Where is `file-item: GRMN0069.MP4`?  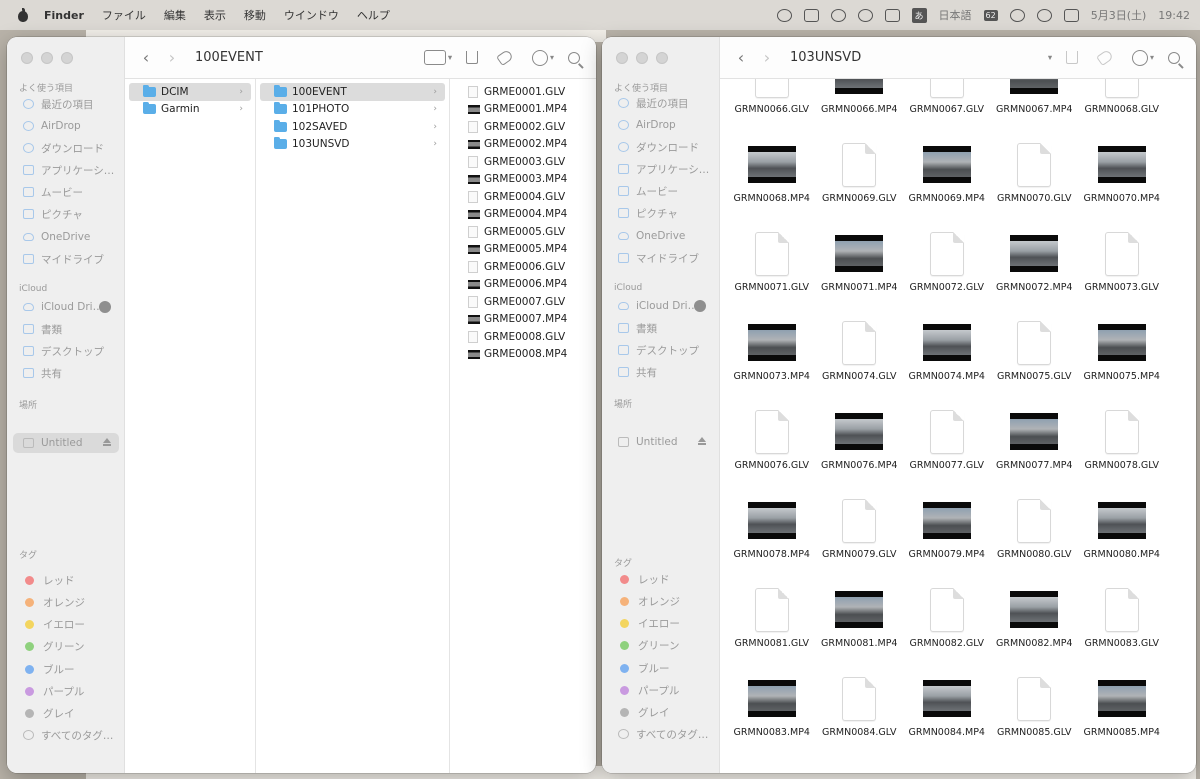
file-item: GRMN0069.MP4 is located at coordinates (947, 165).